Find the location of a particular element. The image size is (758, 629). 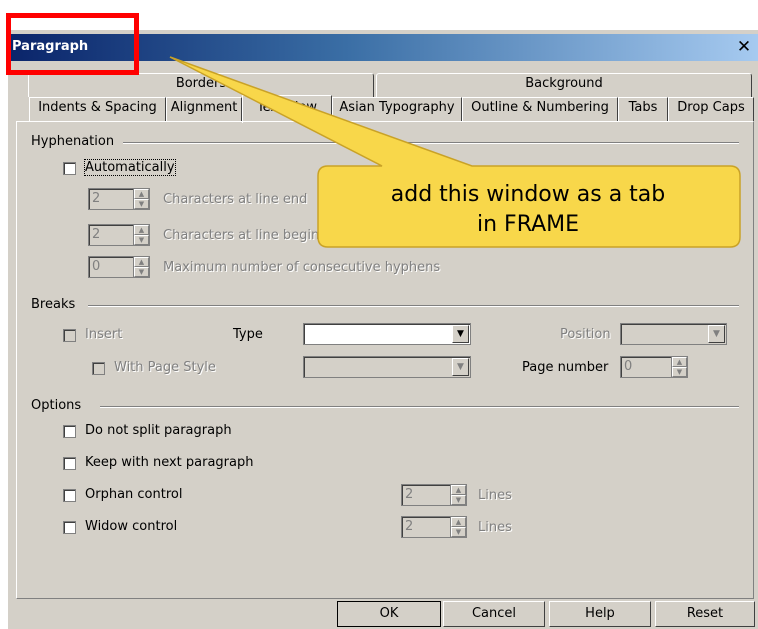

callout-line-2: in FRAME is located at coordinates (528, 224).